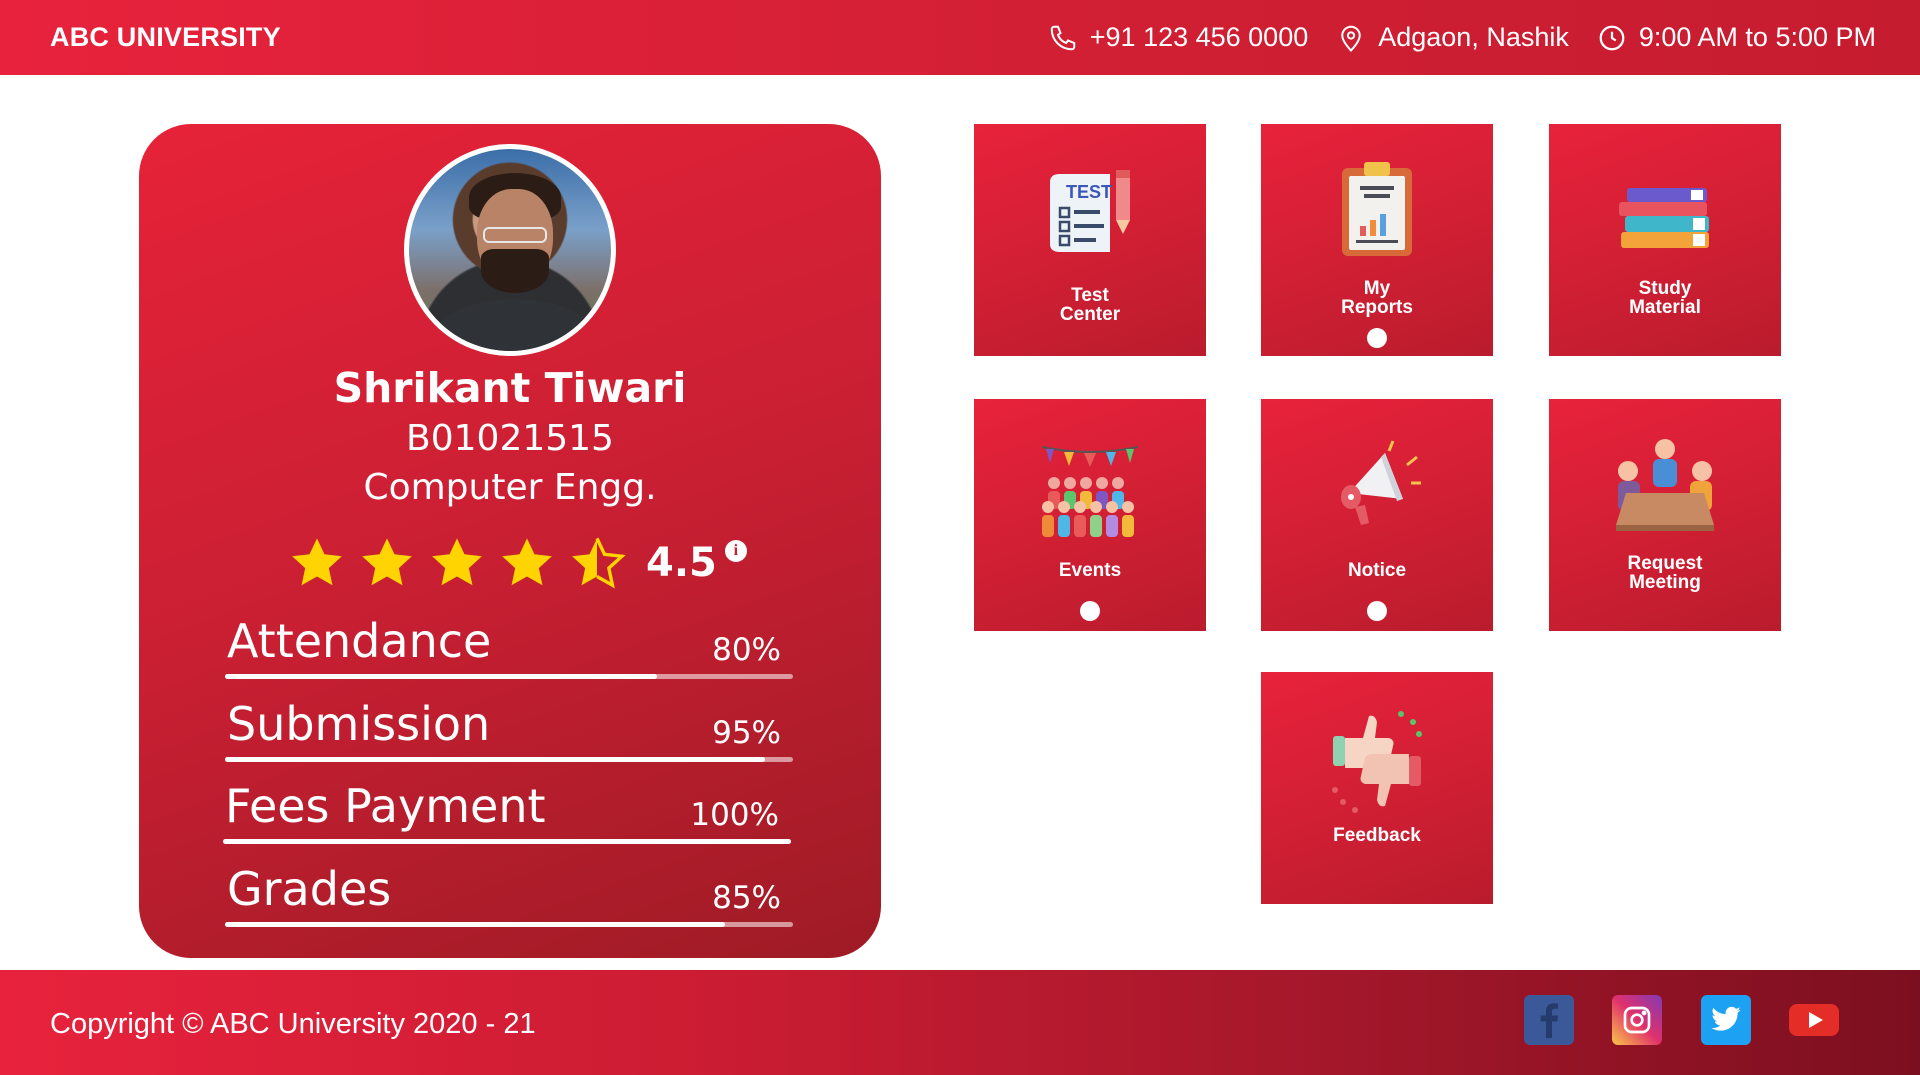 Image resolution: width=1920 pixels, height=1075 pixels. I want to click on tile-label: Request Meeting, so click(1665, 573).